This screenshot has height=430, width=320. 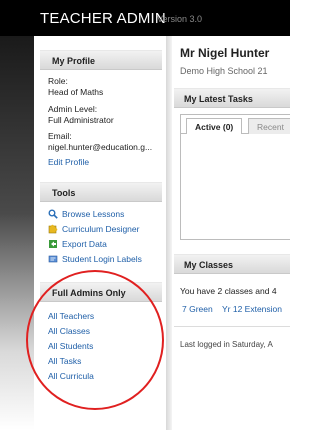 I want to click on classes-summary: You have 2 classes and 4, so click(x=228, y=291).